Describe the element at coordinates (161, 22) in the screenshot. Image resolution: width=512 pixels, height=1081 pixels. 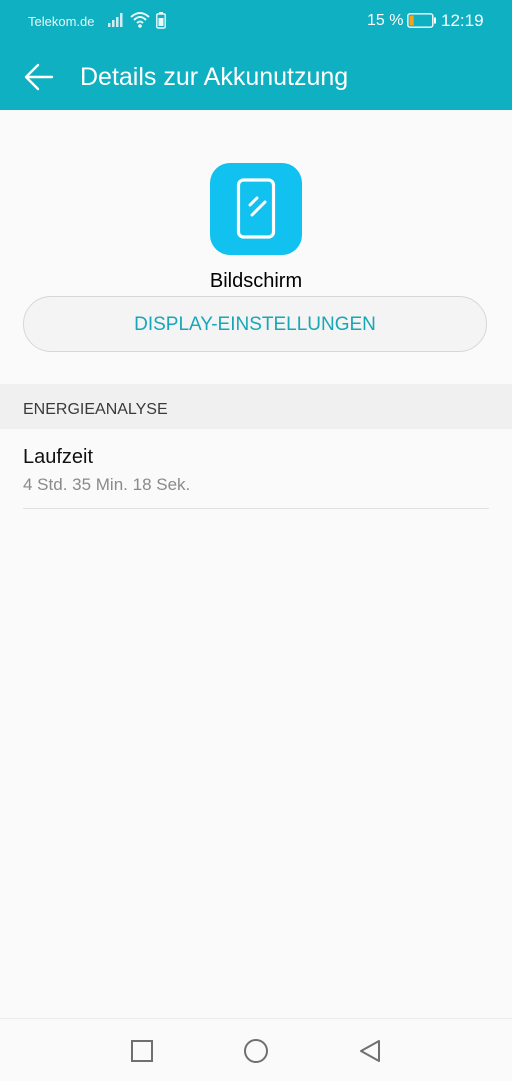
I see `battery-small-icon` at that location.